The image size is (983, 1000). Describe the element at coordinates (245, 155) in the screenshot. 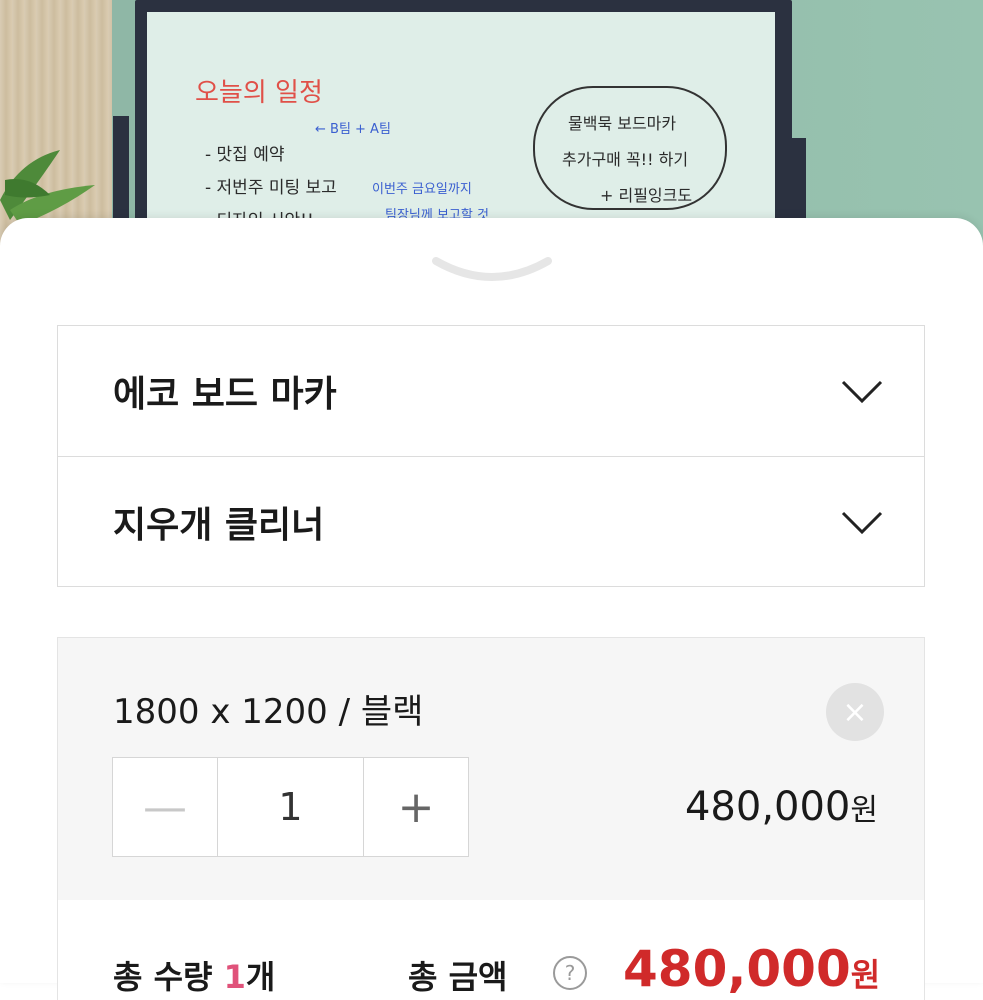

I see `board-item: - 맛집 예약` at that location.